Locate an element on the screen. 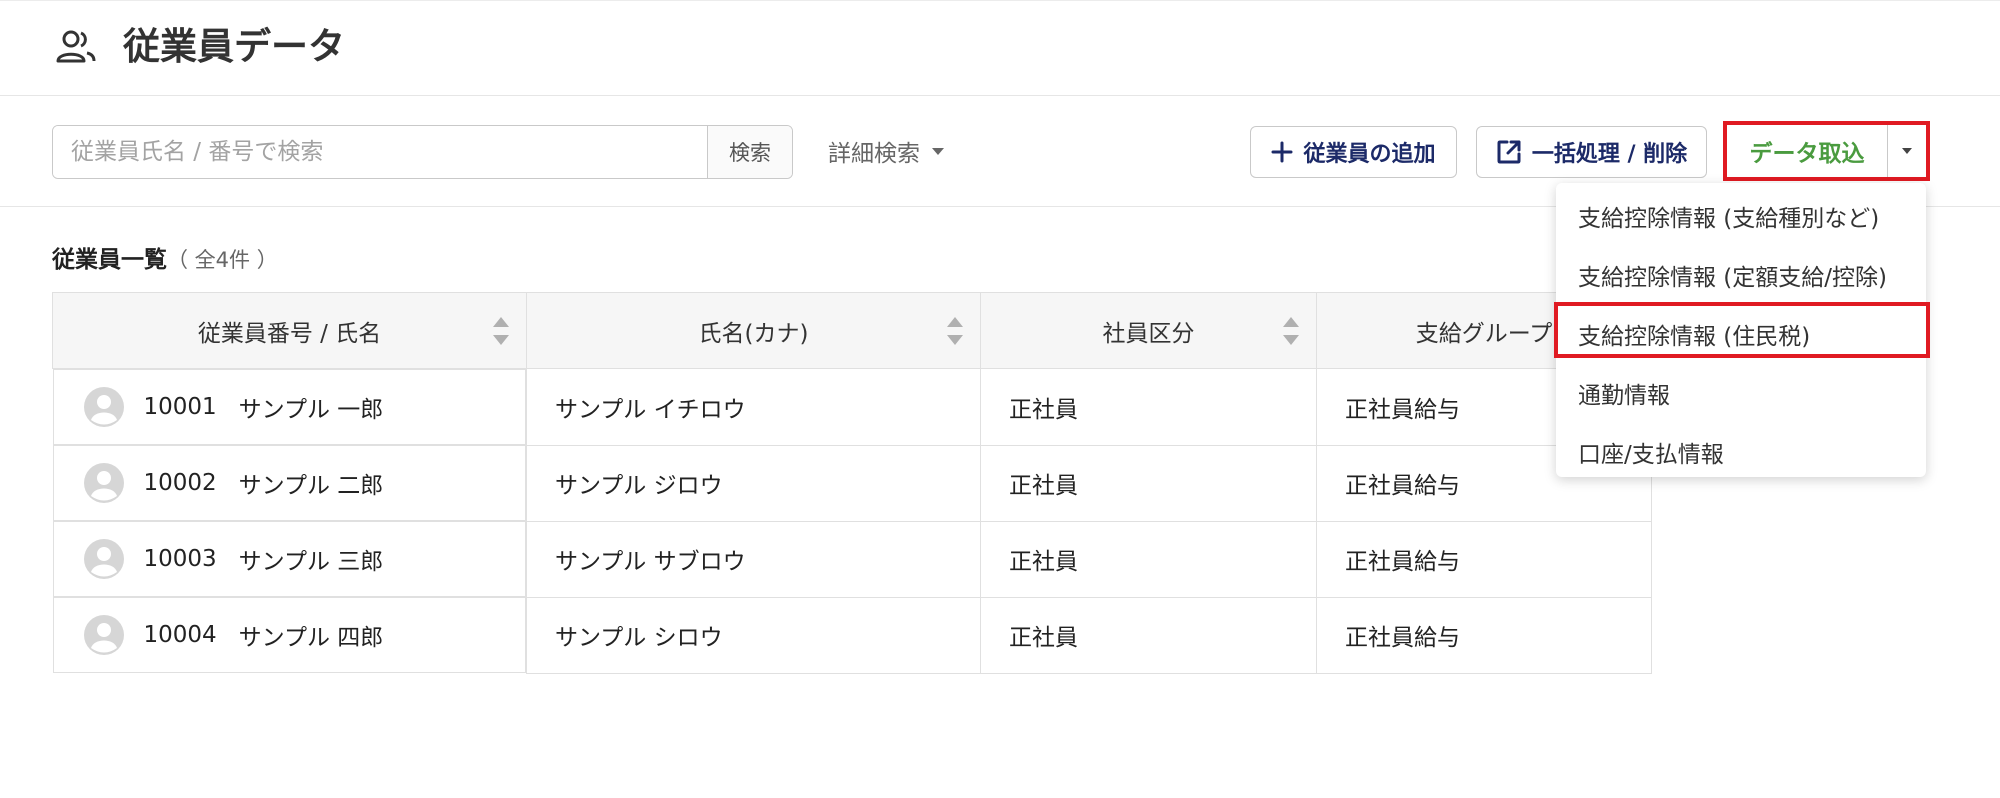 The width and height of the screenshot is (2000, 798). table-row: 10002 サンプル 二郎 サンプル ジロウ 正社員 正社員給与 is located at coordinates (852, 483).